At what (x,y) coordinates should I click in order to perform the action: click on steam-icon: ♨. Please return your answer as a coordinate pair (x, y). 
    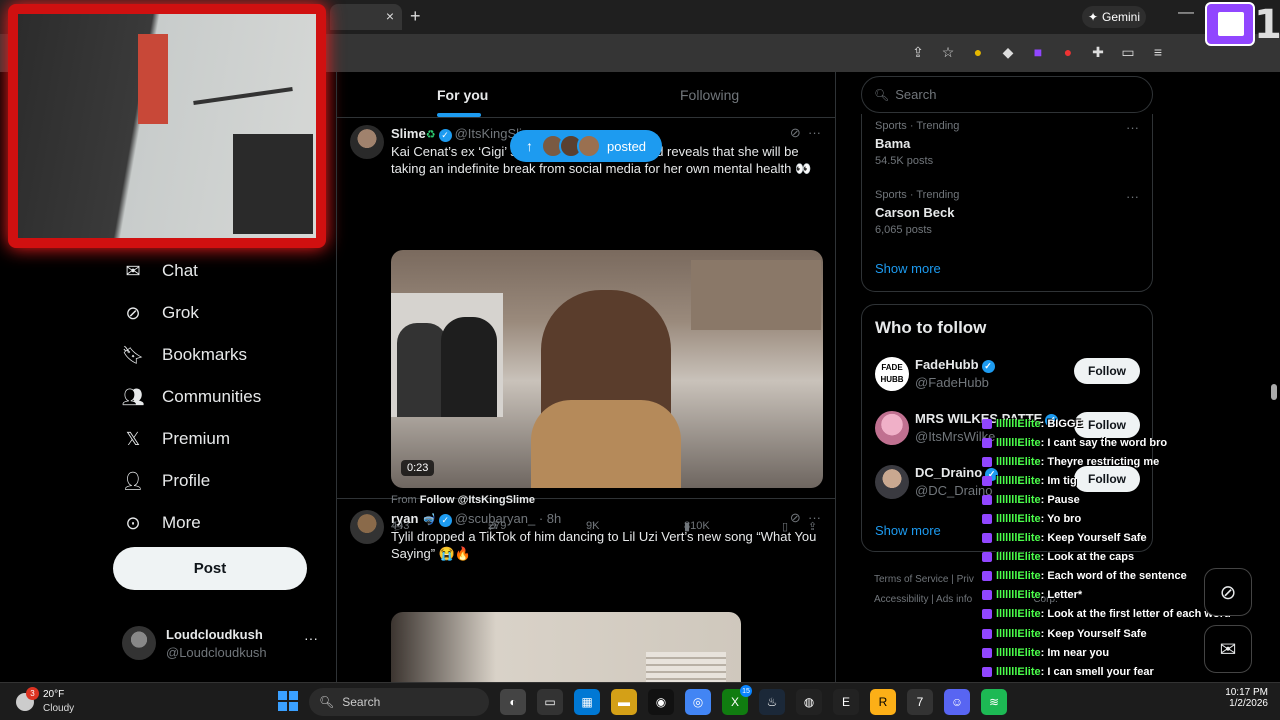
    Looking at the image, I should click on (772, 702).